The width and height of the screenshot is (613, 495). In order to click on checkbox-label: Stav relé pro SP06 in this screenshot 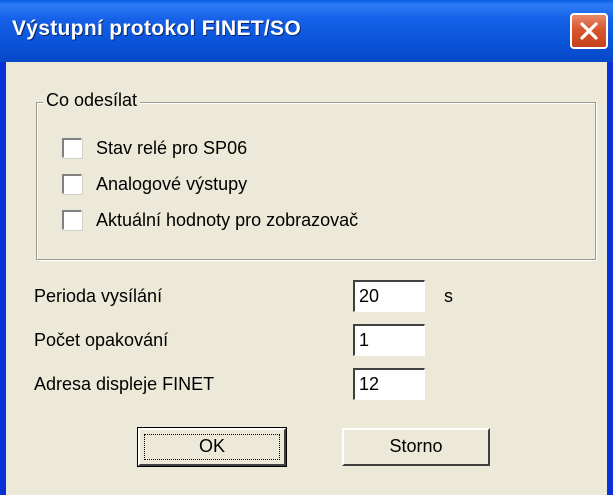, I will do `click(171, 148)`.